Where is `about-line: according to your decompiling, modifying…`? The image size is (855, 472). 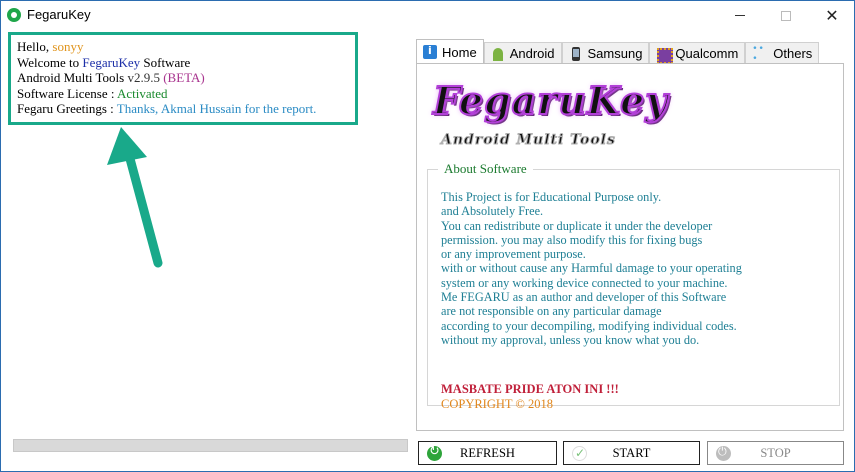 about-line: according to your decompiling, modifying… is located at coordinates (589, 325).